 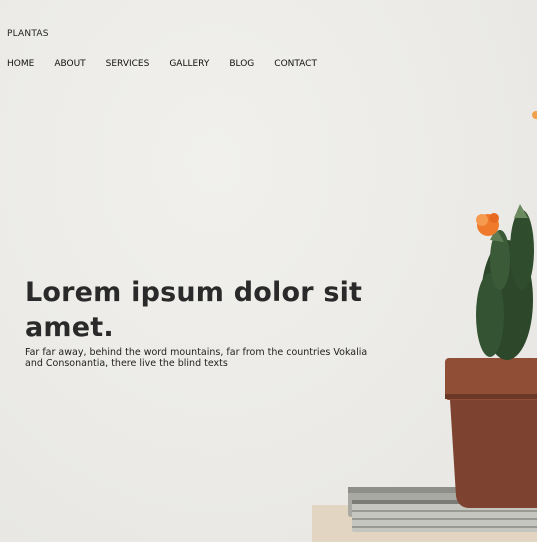 I want to click on main-nav: HOME ABOUT SERVICES GALLERY BLOG CONTACT, so click(x=162, y=64).